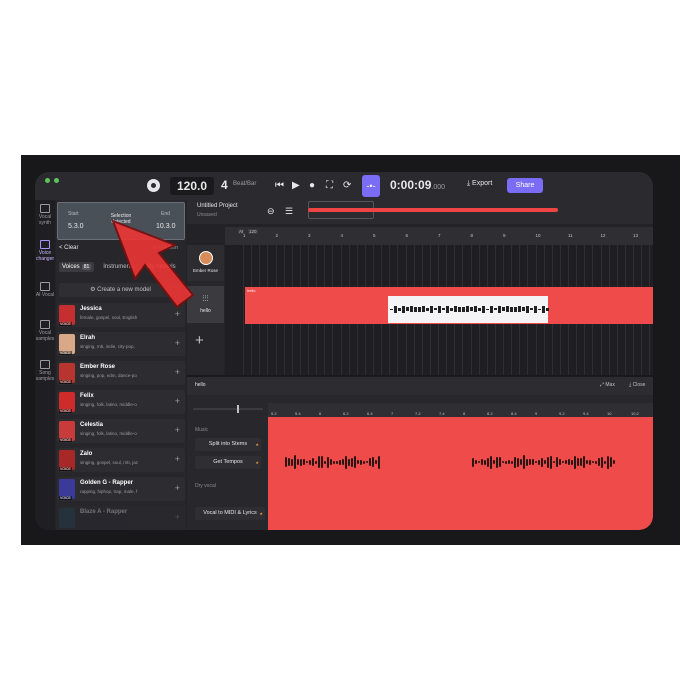  Describe the element at coordinates (47, 180) in the screenshot. I see `window-dot-green` at that location.